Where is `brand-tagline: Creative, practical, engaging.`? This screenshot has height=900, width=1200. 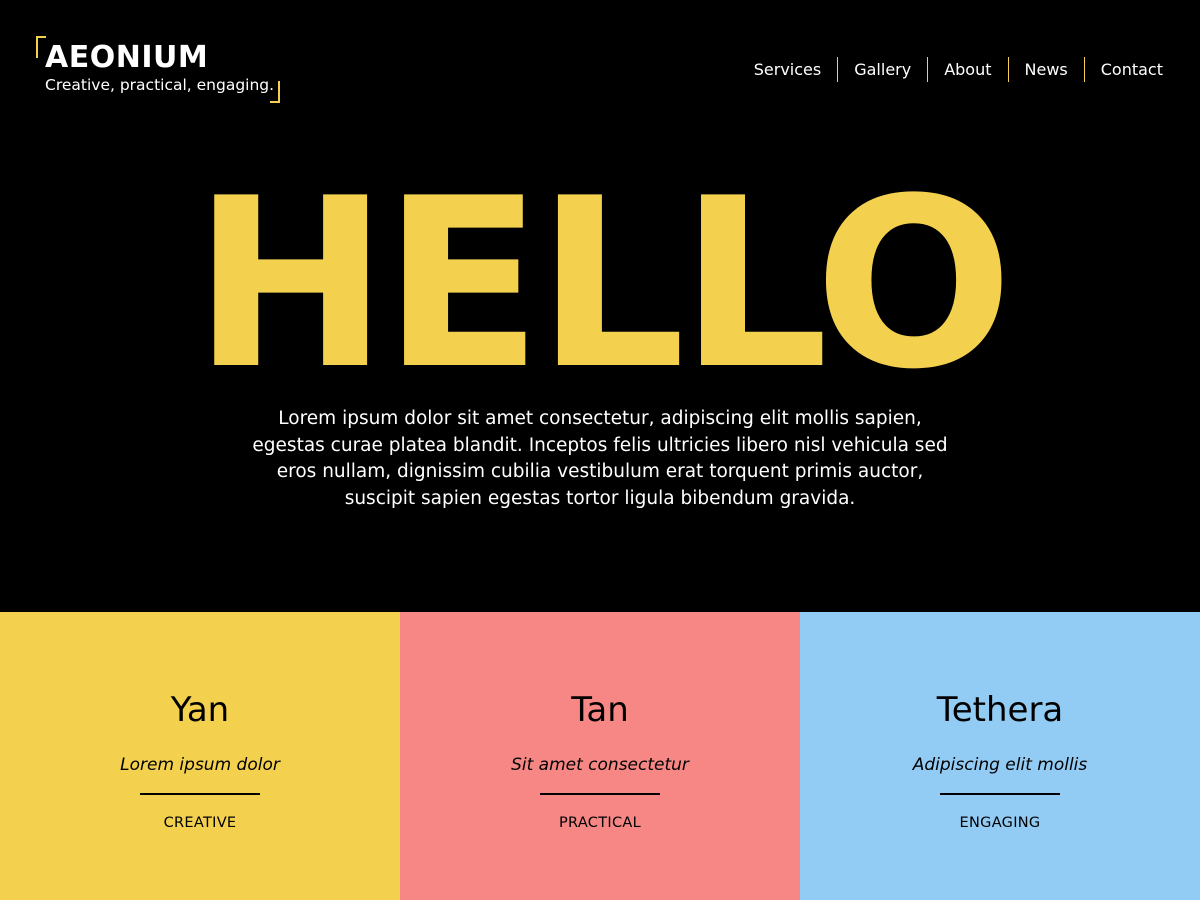 brand-tagline: Creative, practical, engaging. is located at coordinates (160, 85).